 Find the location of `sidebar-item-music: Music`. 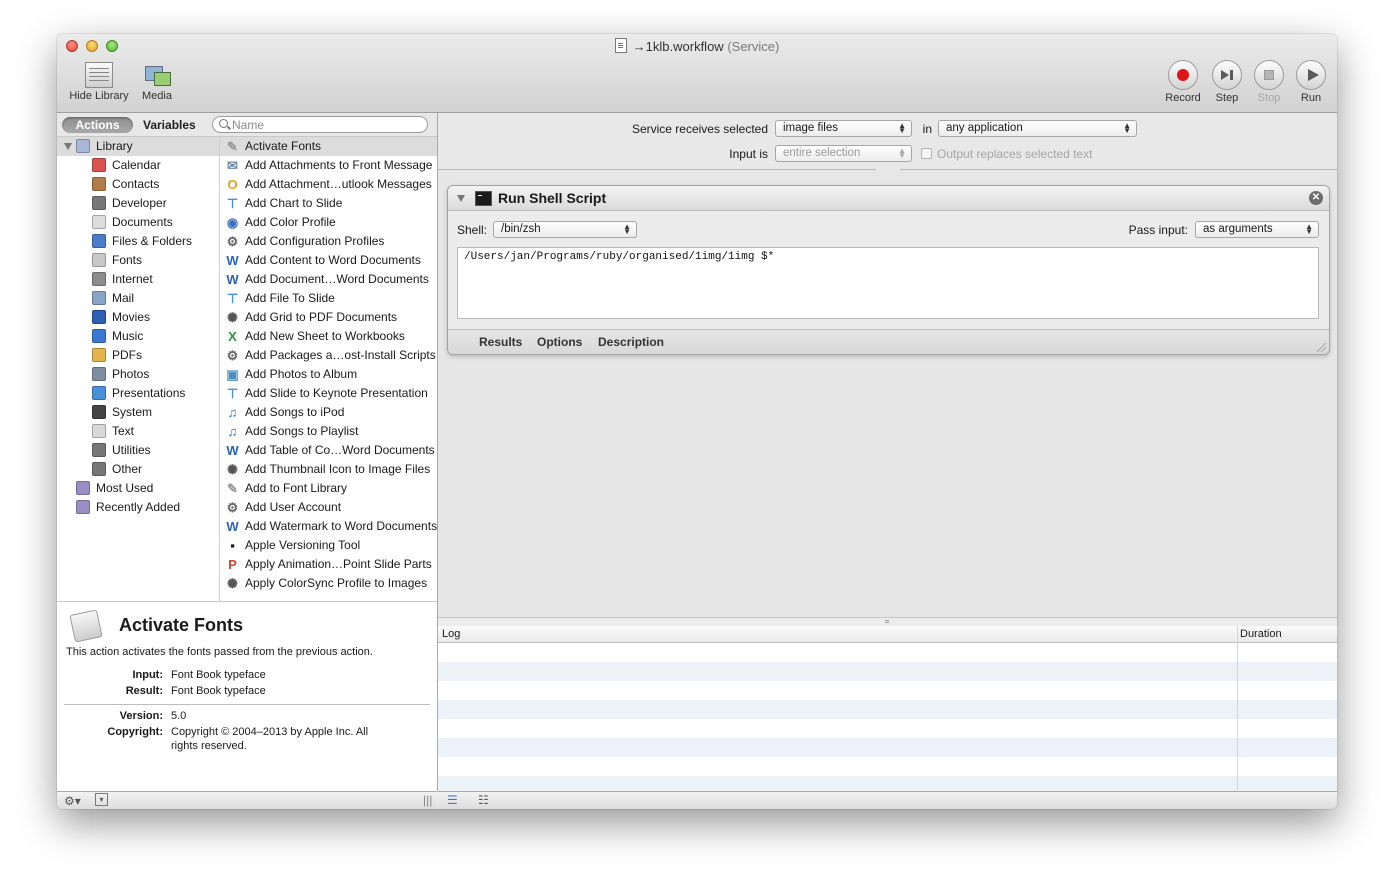

sidebar-item-music: Music is located at coordinates (138, 336).